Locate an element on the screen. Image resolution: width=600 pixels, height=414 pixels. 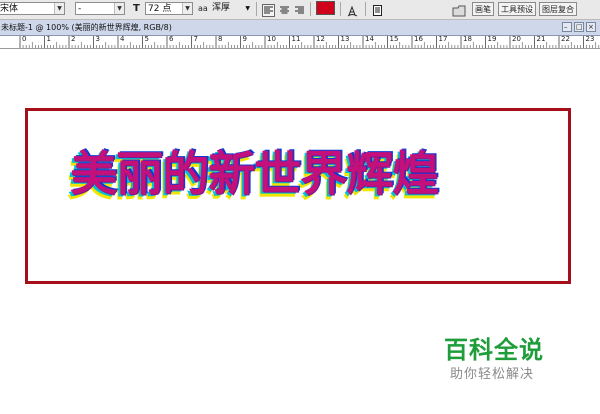
panels-icon is located at coordinates (377, 10).